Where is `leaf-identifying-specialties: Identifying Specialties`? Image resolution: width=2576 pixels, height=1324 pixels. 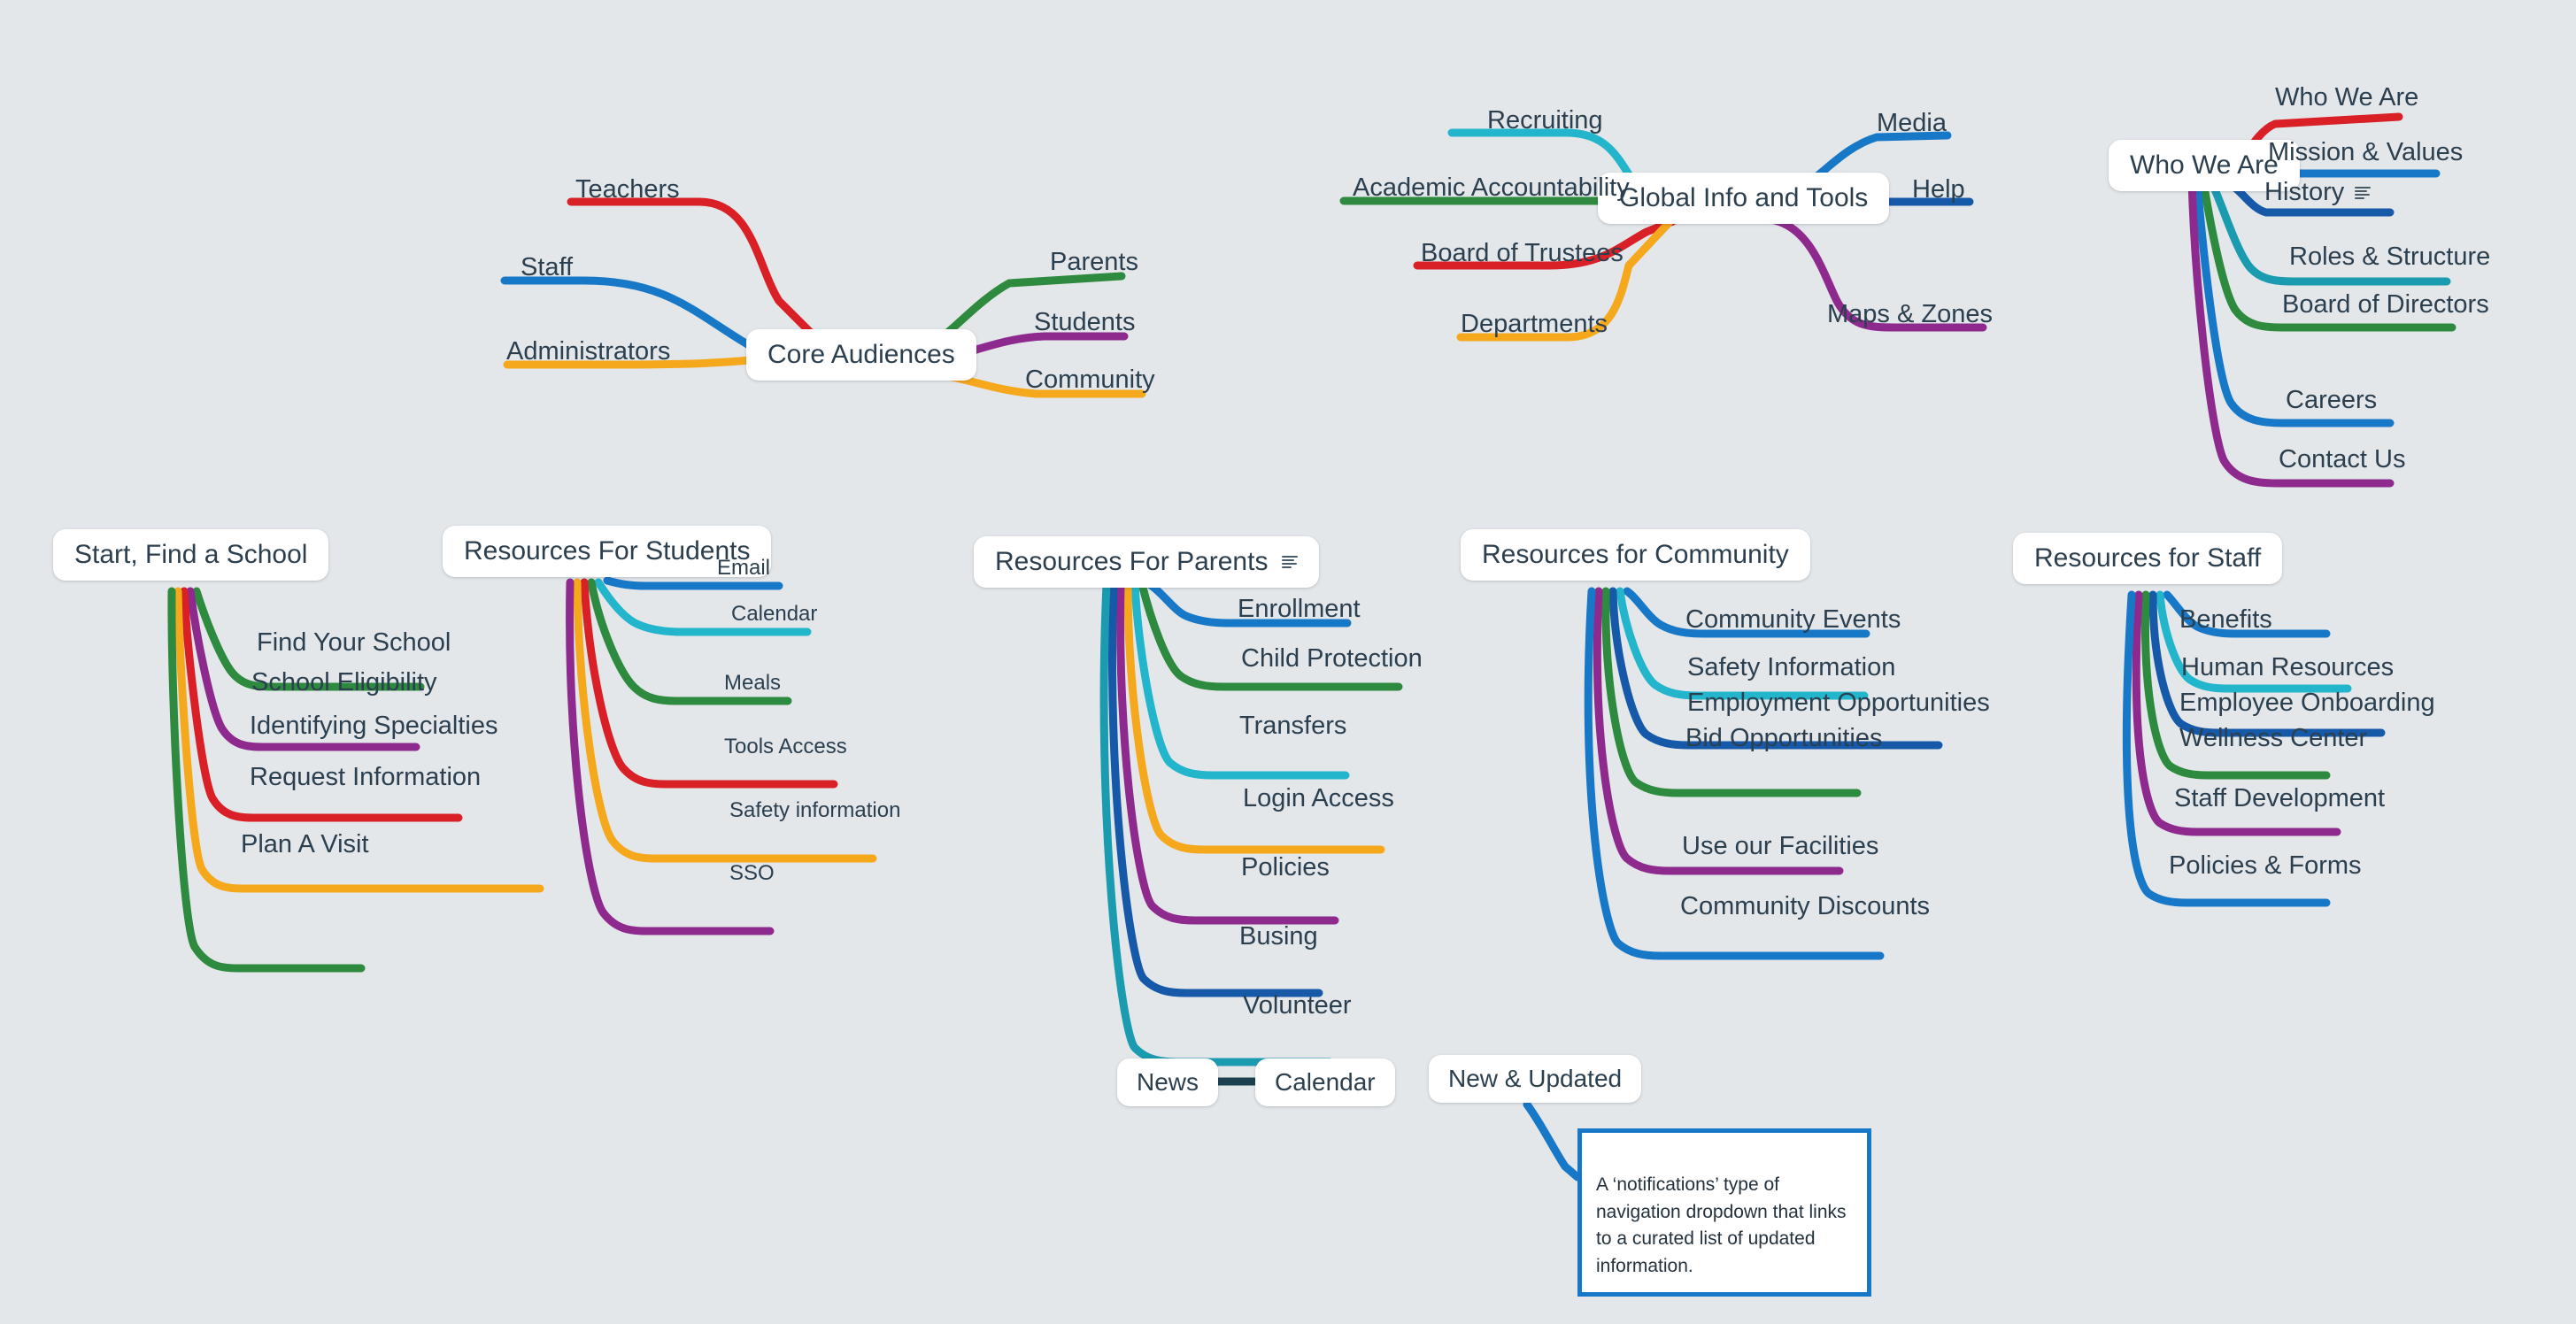
leaf-identifying-specialties: Identifying Specialties is located at coordinates (374, 726).